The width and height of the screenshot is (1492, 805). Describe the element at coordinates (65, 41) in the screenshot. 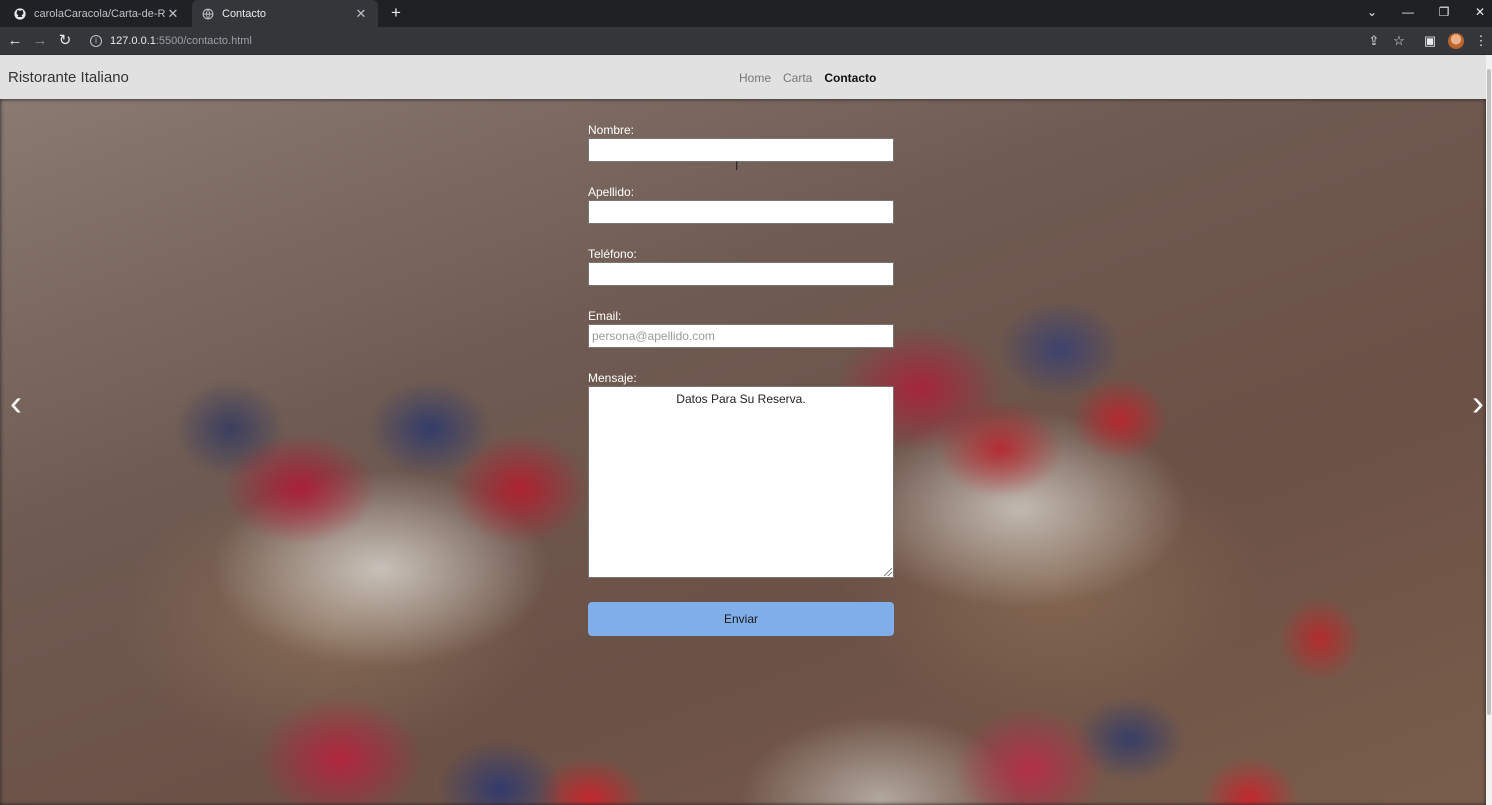

I see `reload-icon: ↻` at that location.